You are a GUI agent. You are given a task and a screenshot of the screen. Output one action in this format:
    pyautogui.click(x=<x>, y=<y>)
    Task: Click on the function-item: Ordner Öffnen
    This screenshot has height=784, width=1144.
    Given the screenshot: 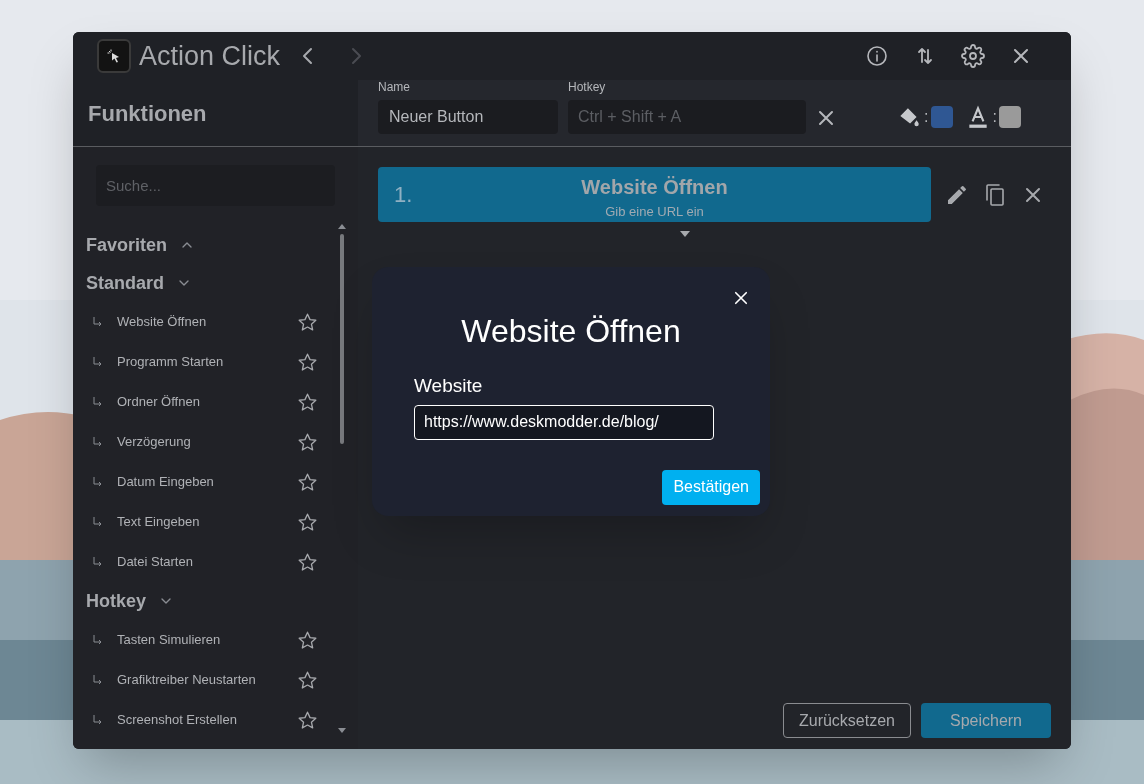 What is the action you would take?
    pyautogui.click(x=158, y=402)
    